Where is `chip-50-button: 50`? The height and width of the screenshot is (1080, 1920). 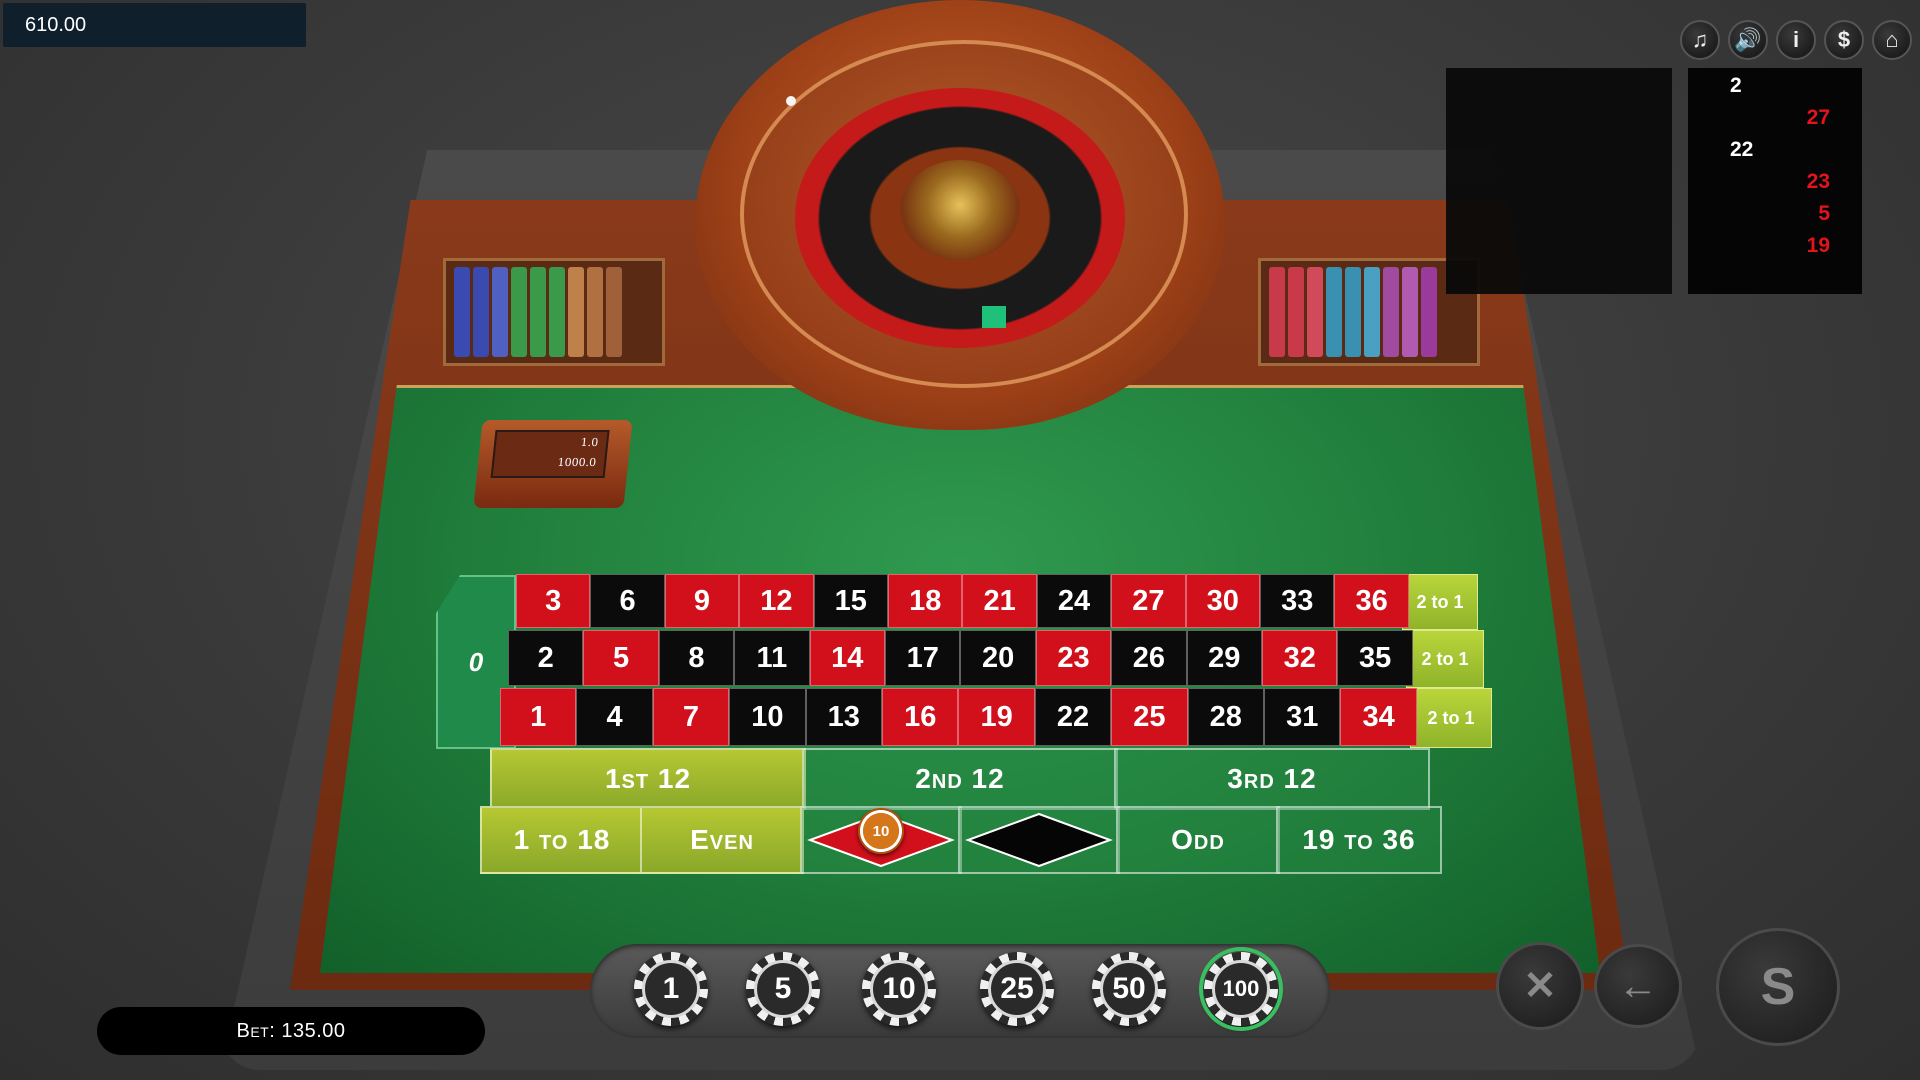
chip-50-button: 50 is located at coordinates (1129, 989).